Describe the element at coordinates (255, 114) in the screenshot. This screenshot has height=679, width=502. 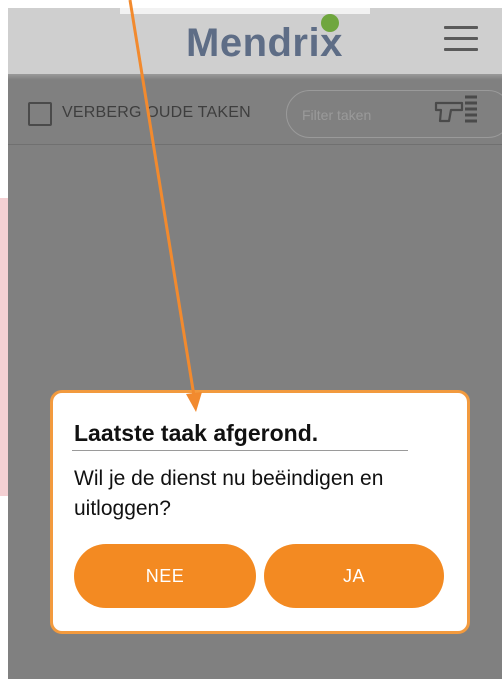
I see `filter-row: VERBERG OUDE TAKEN` at that location.